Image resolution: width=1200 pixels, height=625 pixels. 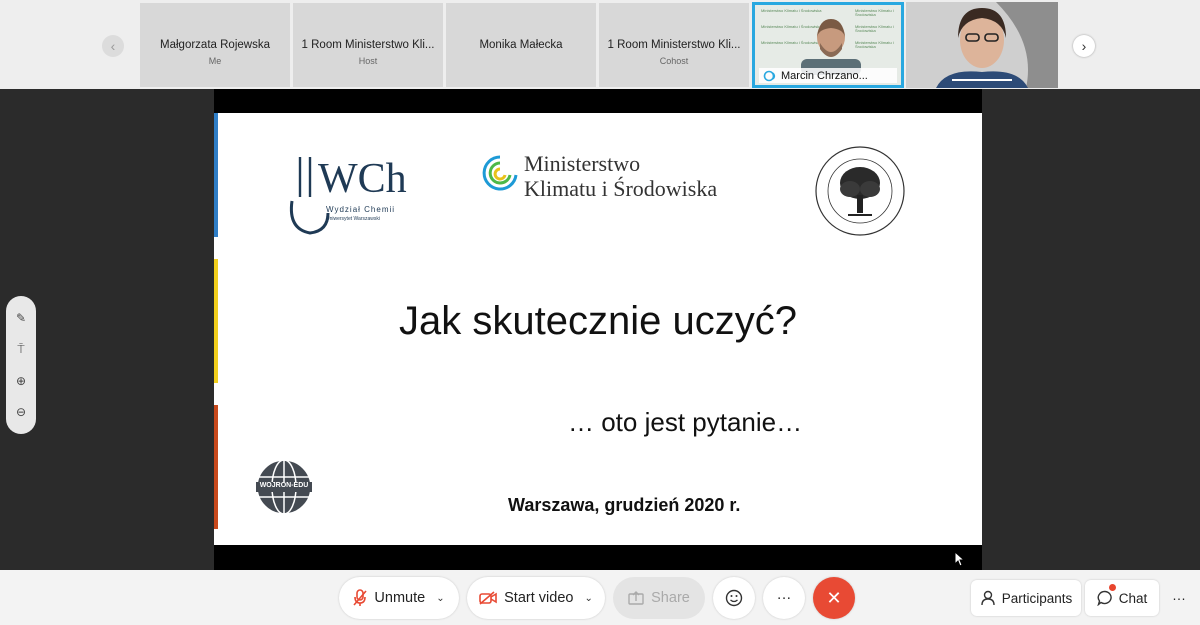 I want to click on slide-title: Jak skutecznie uczyć?, so click(x=598, y=321).